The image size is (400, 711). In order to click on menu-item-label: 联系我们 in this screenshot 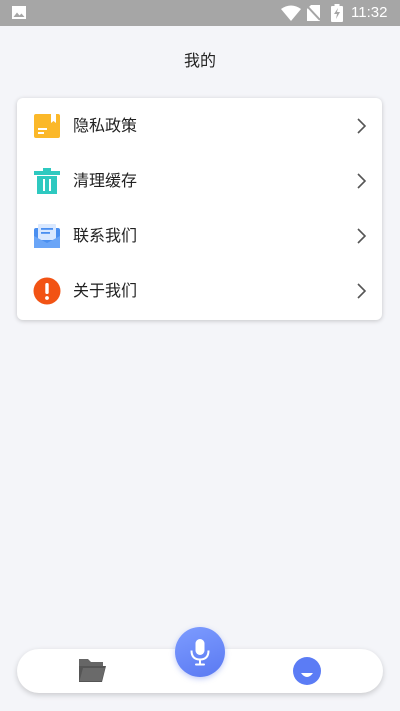, I will do `click(105, 235)`.